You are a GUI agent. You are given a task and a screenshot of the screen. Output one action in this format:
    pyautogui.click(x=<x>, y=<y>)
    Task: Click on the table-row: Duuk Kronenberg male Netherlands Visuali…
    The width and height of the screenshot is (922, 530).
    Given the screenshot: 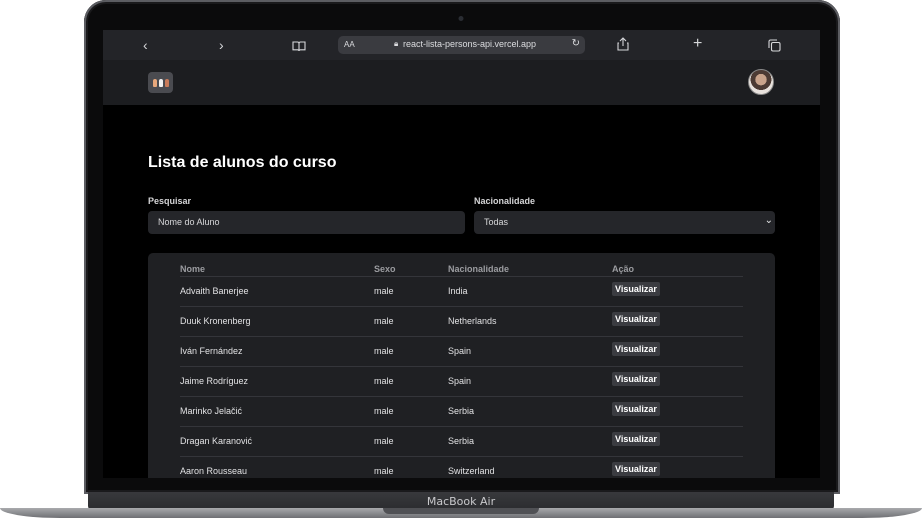 What is the action you would take?
    pyautogui.click(x=461, y=322)
    